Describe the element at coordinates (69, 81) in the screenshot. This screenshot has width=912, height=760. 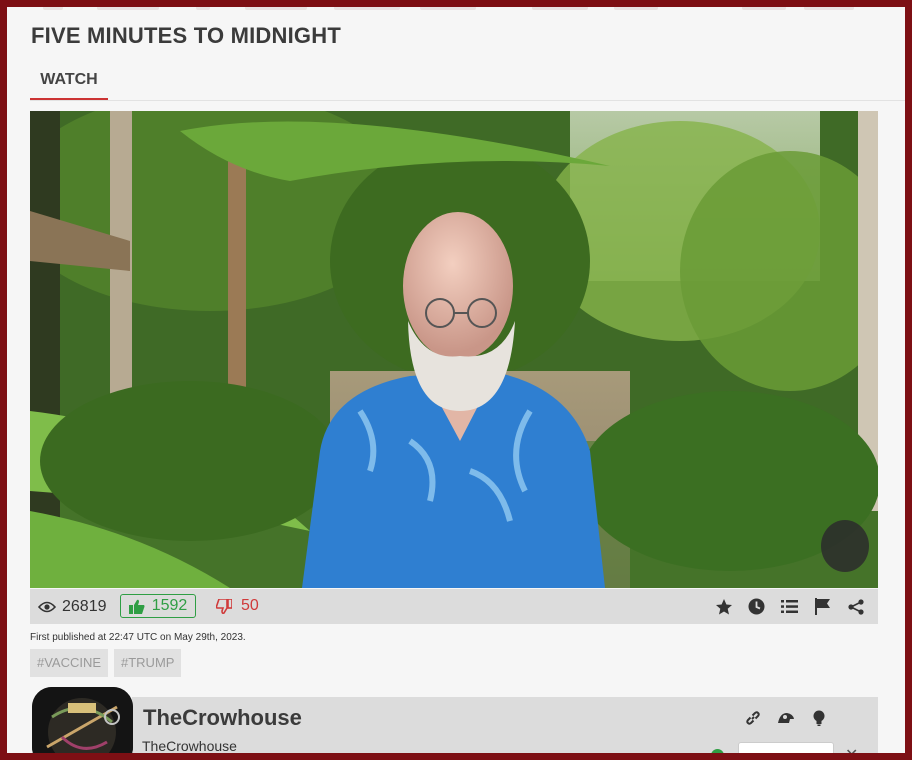
I see `tab-watch: WATCH` at that location.